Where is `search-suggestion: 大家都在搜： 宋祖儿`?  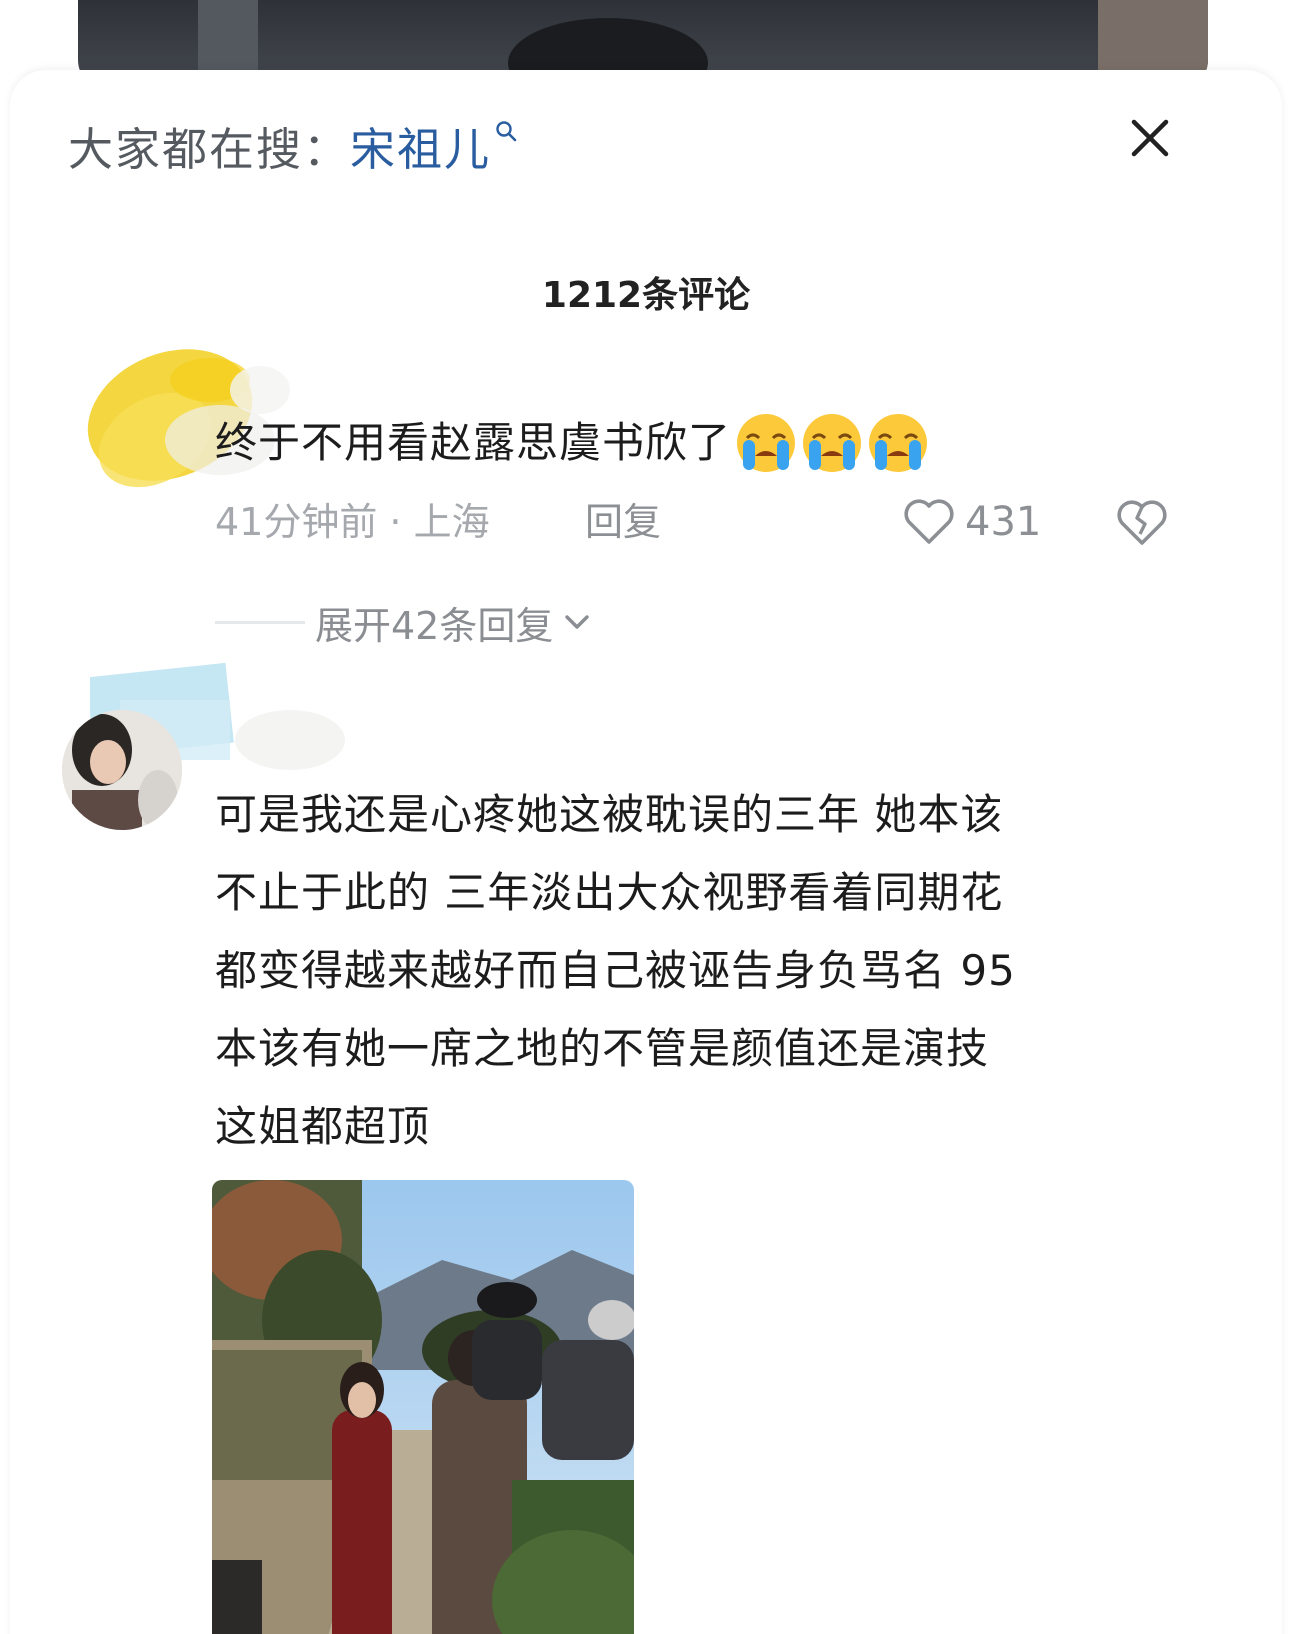
search-suggestion: 大家都在搜： 宋祖儿 is located at coordinates (292, 145).